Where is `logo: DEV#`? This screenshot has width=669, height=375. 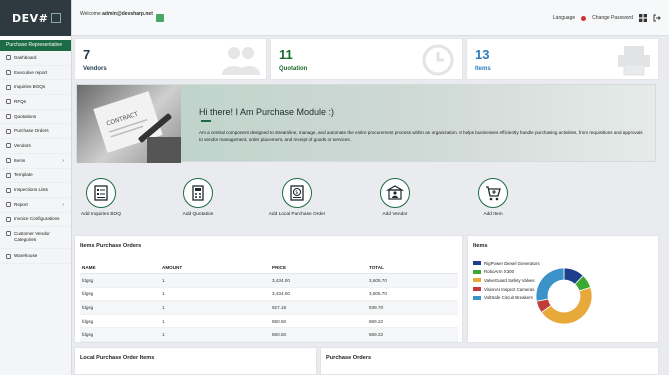
logo: DEV# is located at coordinates (35, 18).